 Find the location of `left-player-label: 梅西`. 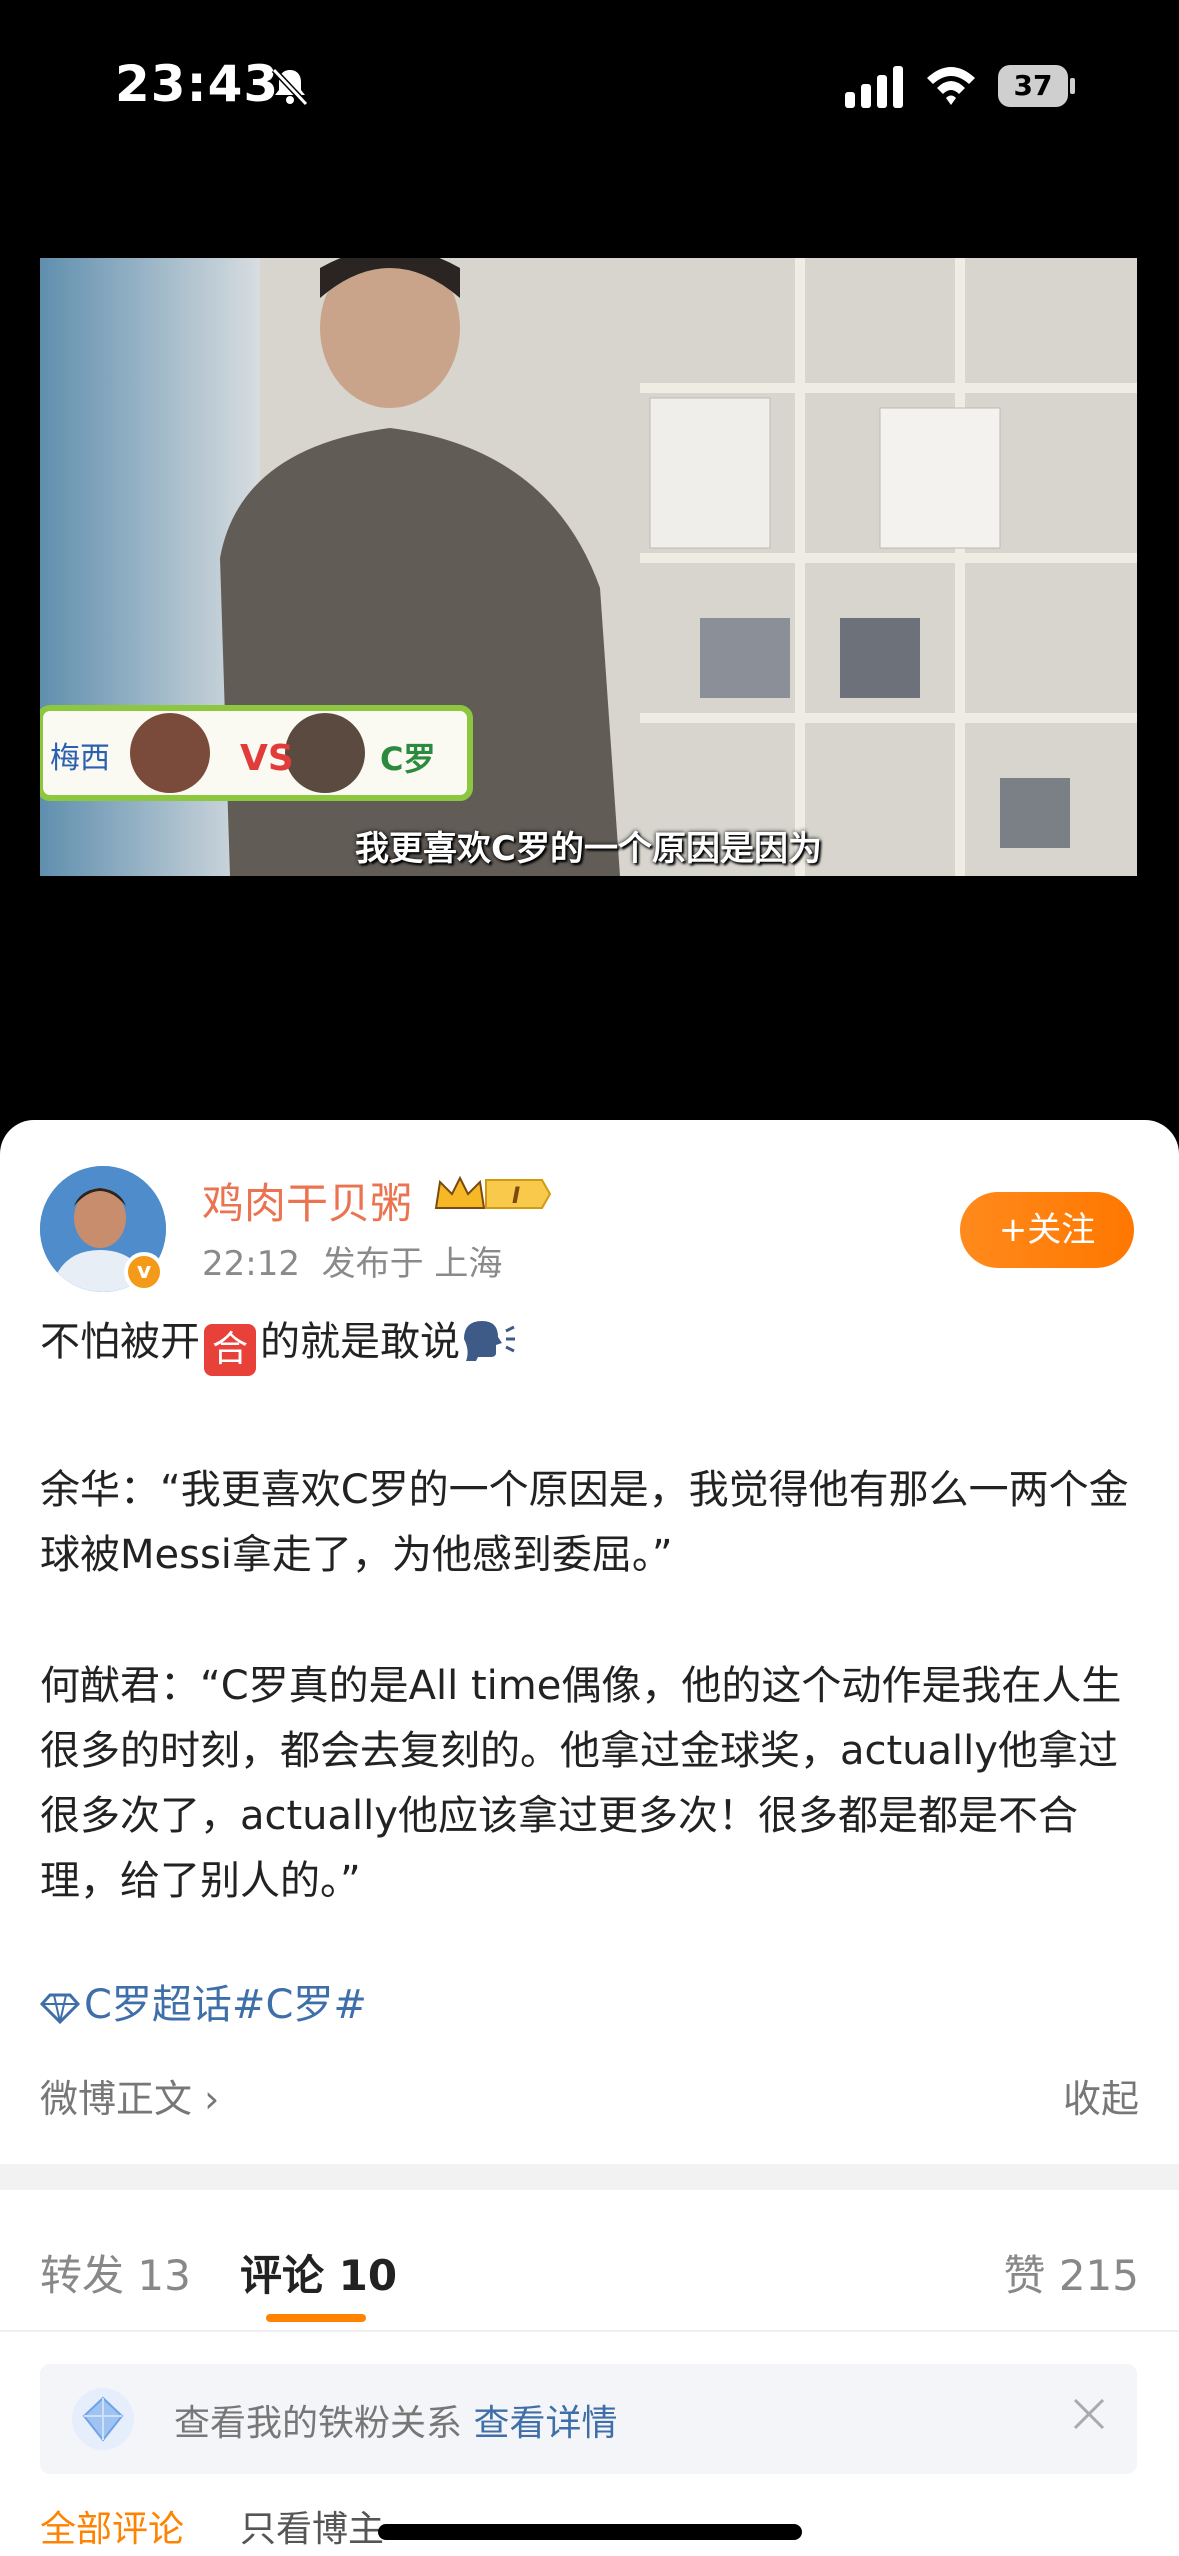

left-player-label: 梅西 is located at coordinates (80, 758).